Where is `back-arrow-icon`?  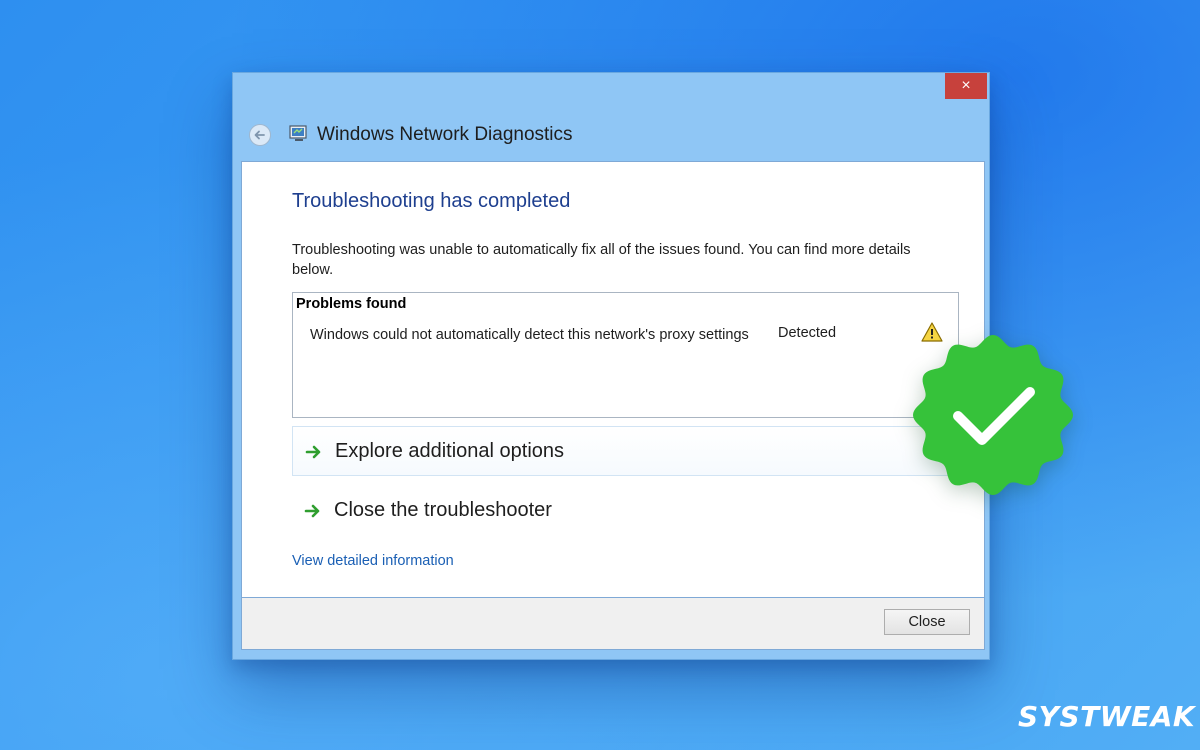 back-arrow-icon is located at coordinates (259, 135).